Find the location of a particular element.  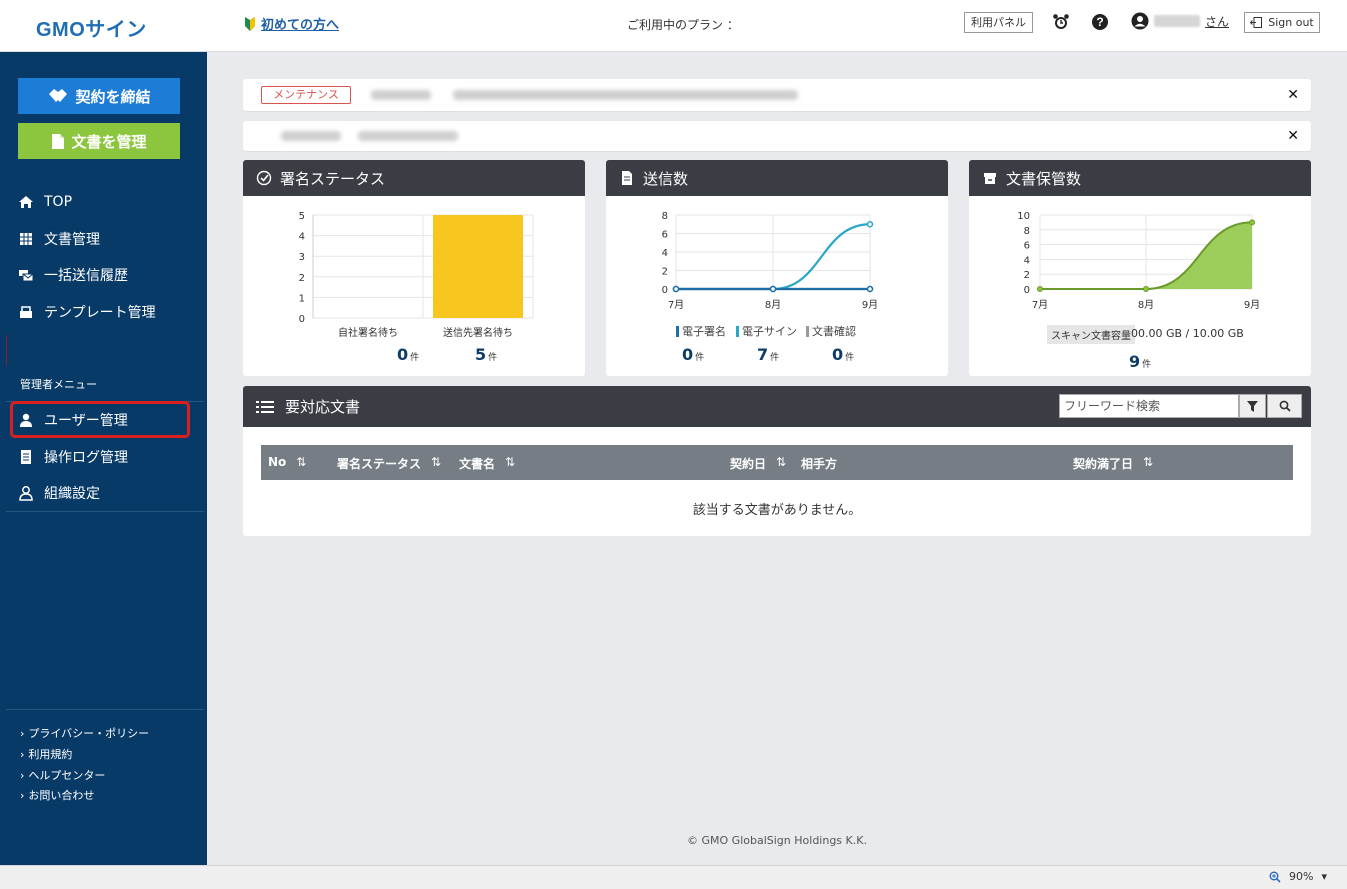

filter-button is located at coordinates (1252, 406).